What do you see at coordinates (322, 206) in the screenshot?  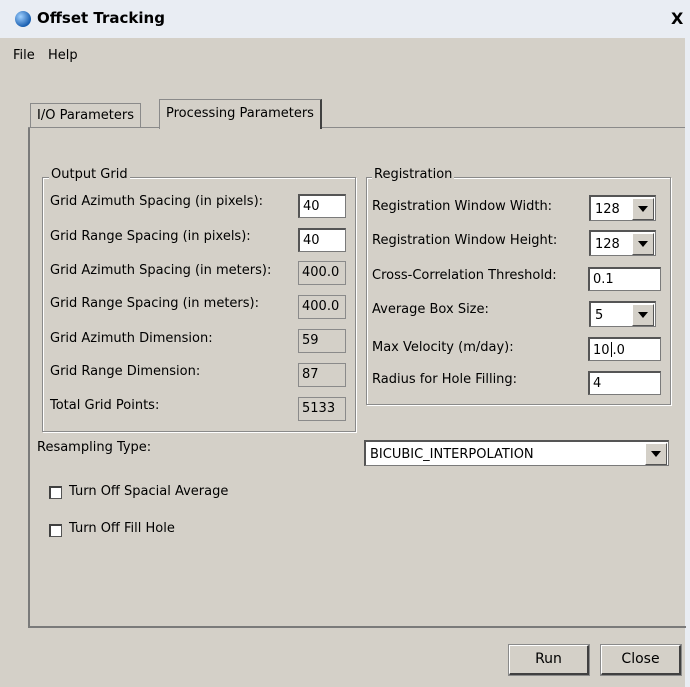 I see `grid-azimuth-spacing-pixels-input: 40` at bounding box center [322, 206].